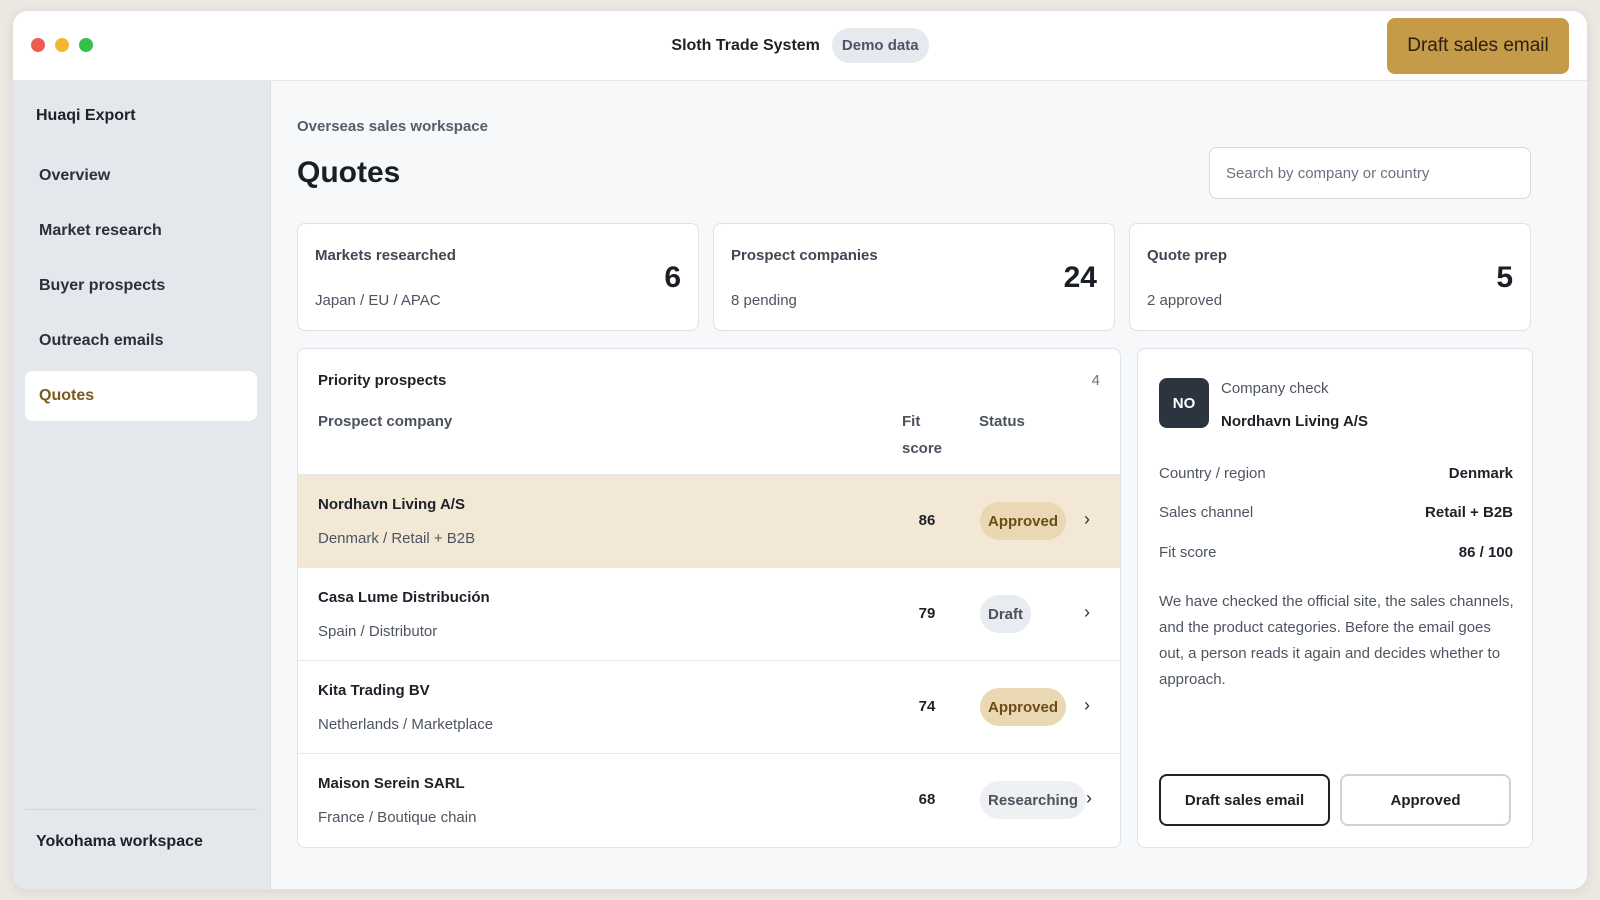  I want to click on page-title: Quotes, so click(349, 172).